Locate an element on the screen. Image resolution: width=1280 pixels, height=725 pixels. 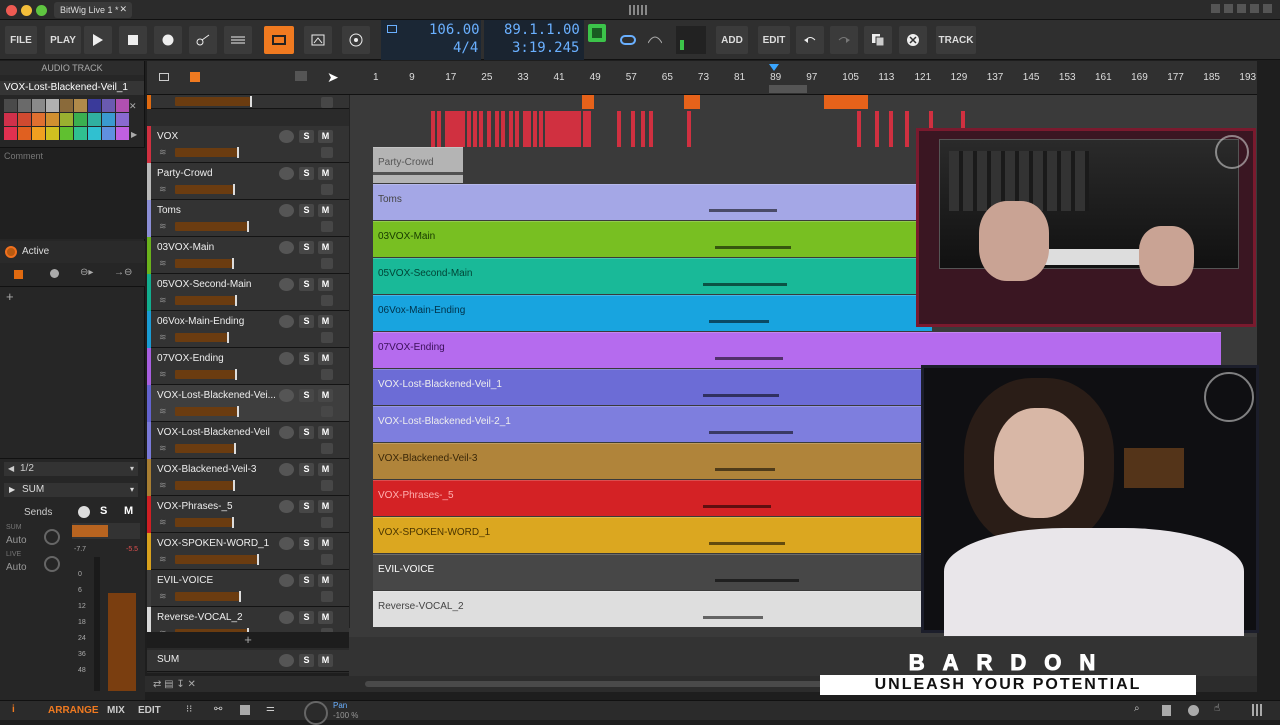
device-browser-icon is located at coordinates (1193, 710).